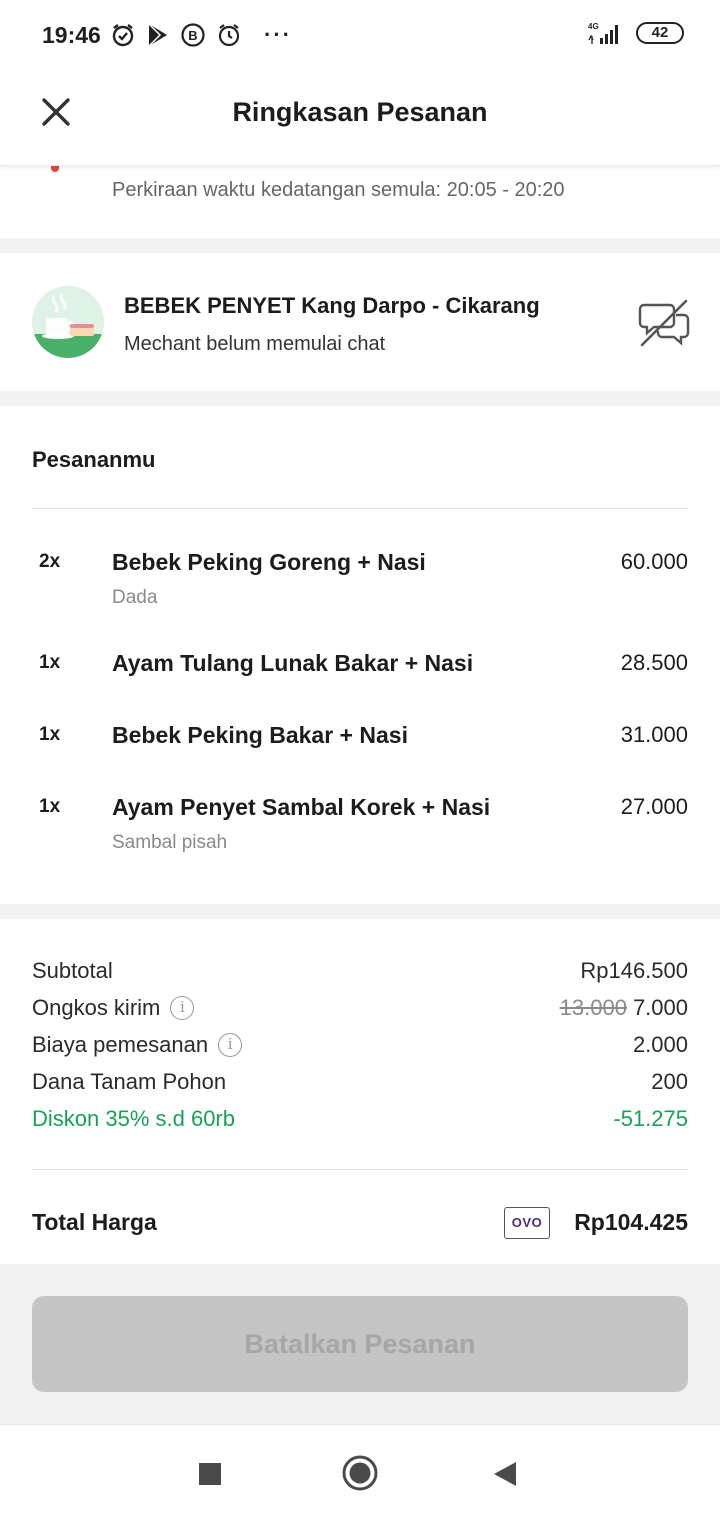 The width and height of the screenshot is (720, 1520). I want to click on subtotal-value: Rp146.500, so click(634, 970).